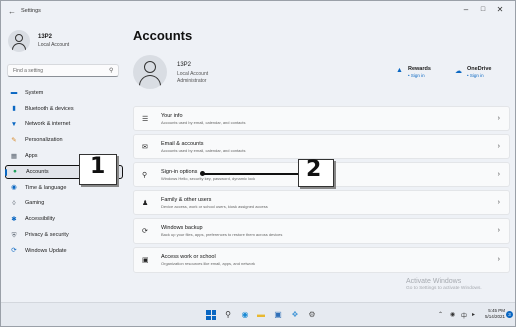 The image size is (516, 327). I want to click on network-icon: ◉, so click(452, 314).